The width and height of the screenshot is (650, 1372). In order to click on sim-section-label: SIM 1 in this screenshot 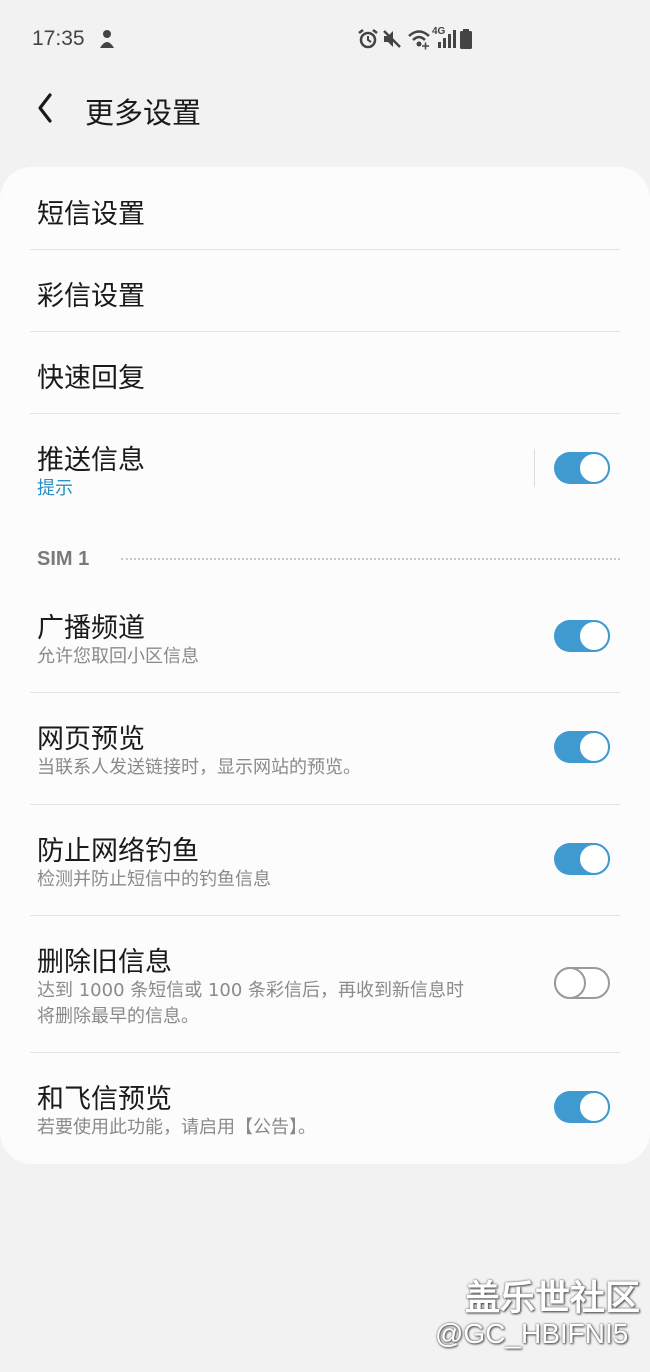, I will do `click(63, 559)`.